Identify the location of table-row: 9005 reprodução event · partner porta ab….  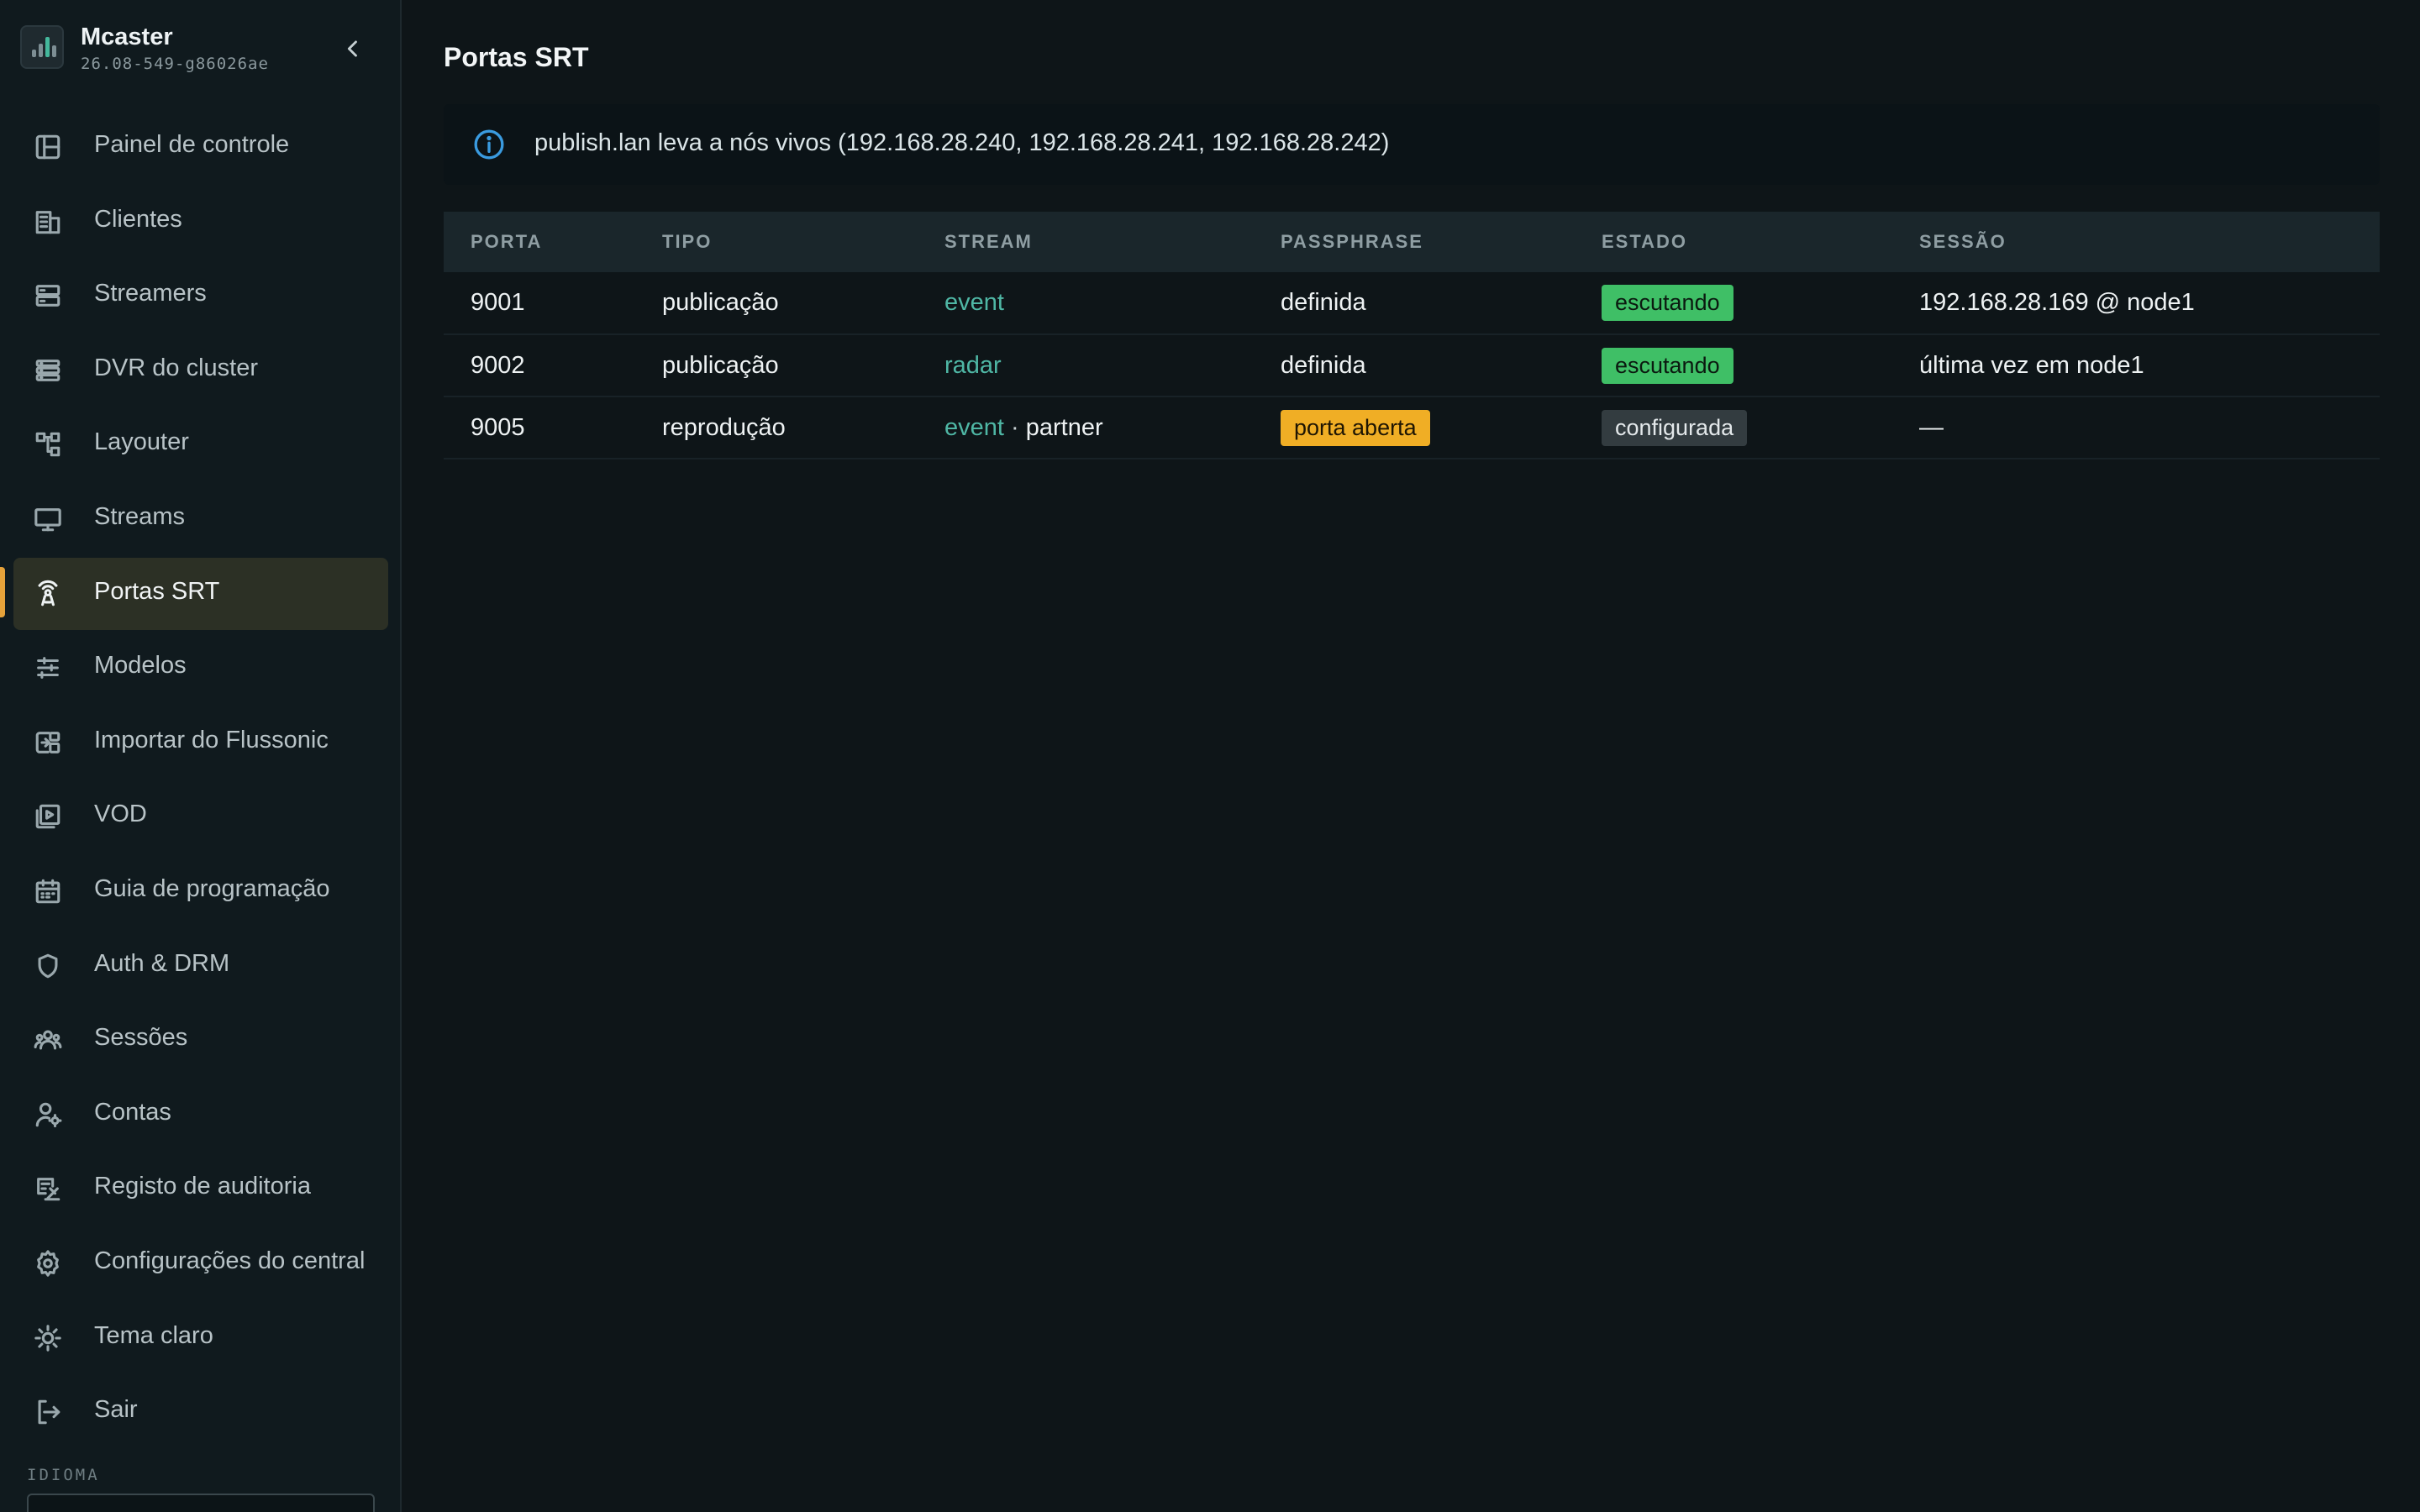
(1412, 427).